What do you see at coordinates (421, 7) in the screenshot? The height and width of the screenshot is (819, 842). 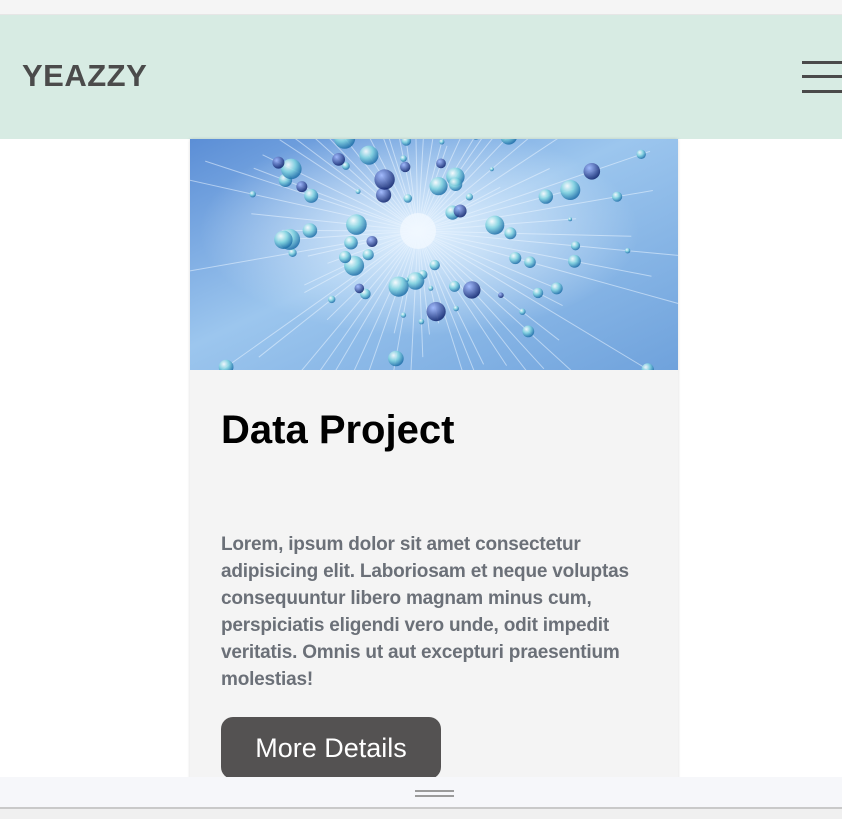 I see `top-strip` at bounding box center [421, 7].